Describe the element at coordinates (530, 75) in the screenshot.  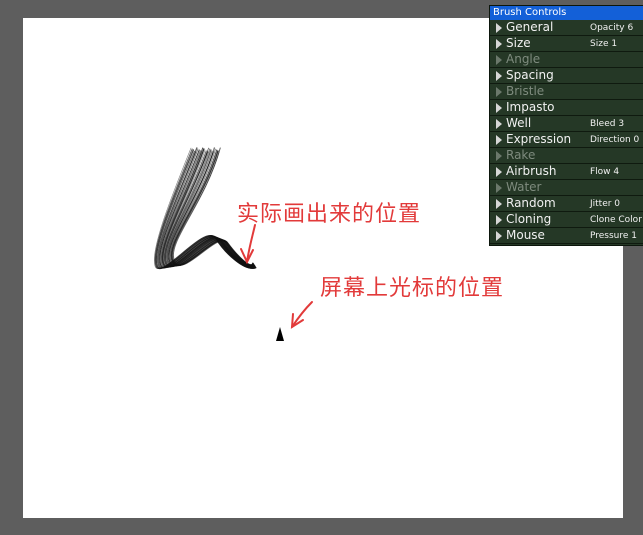
I see `brush-control-label: Spacing` at that location.